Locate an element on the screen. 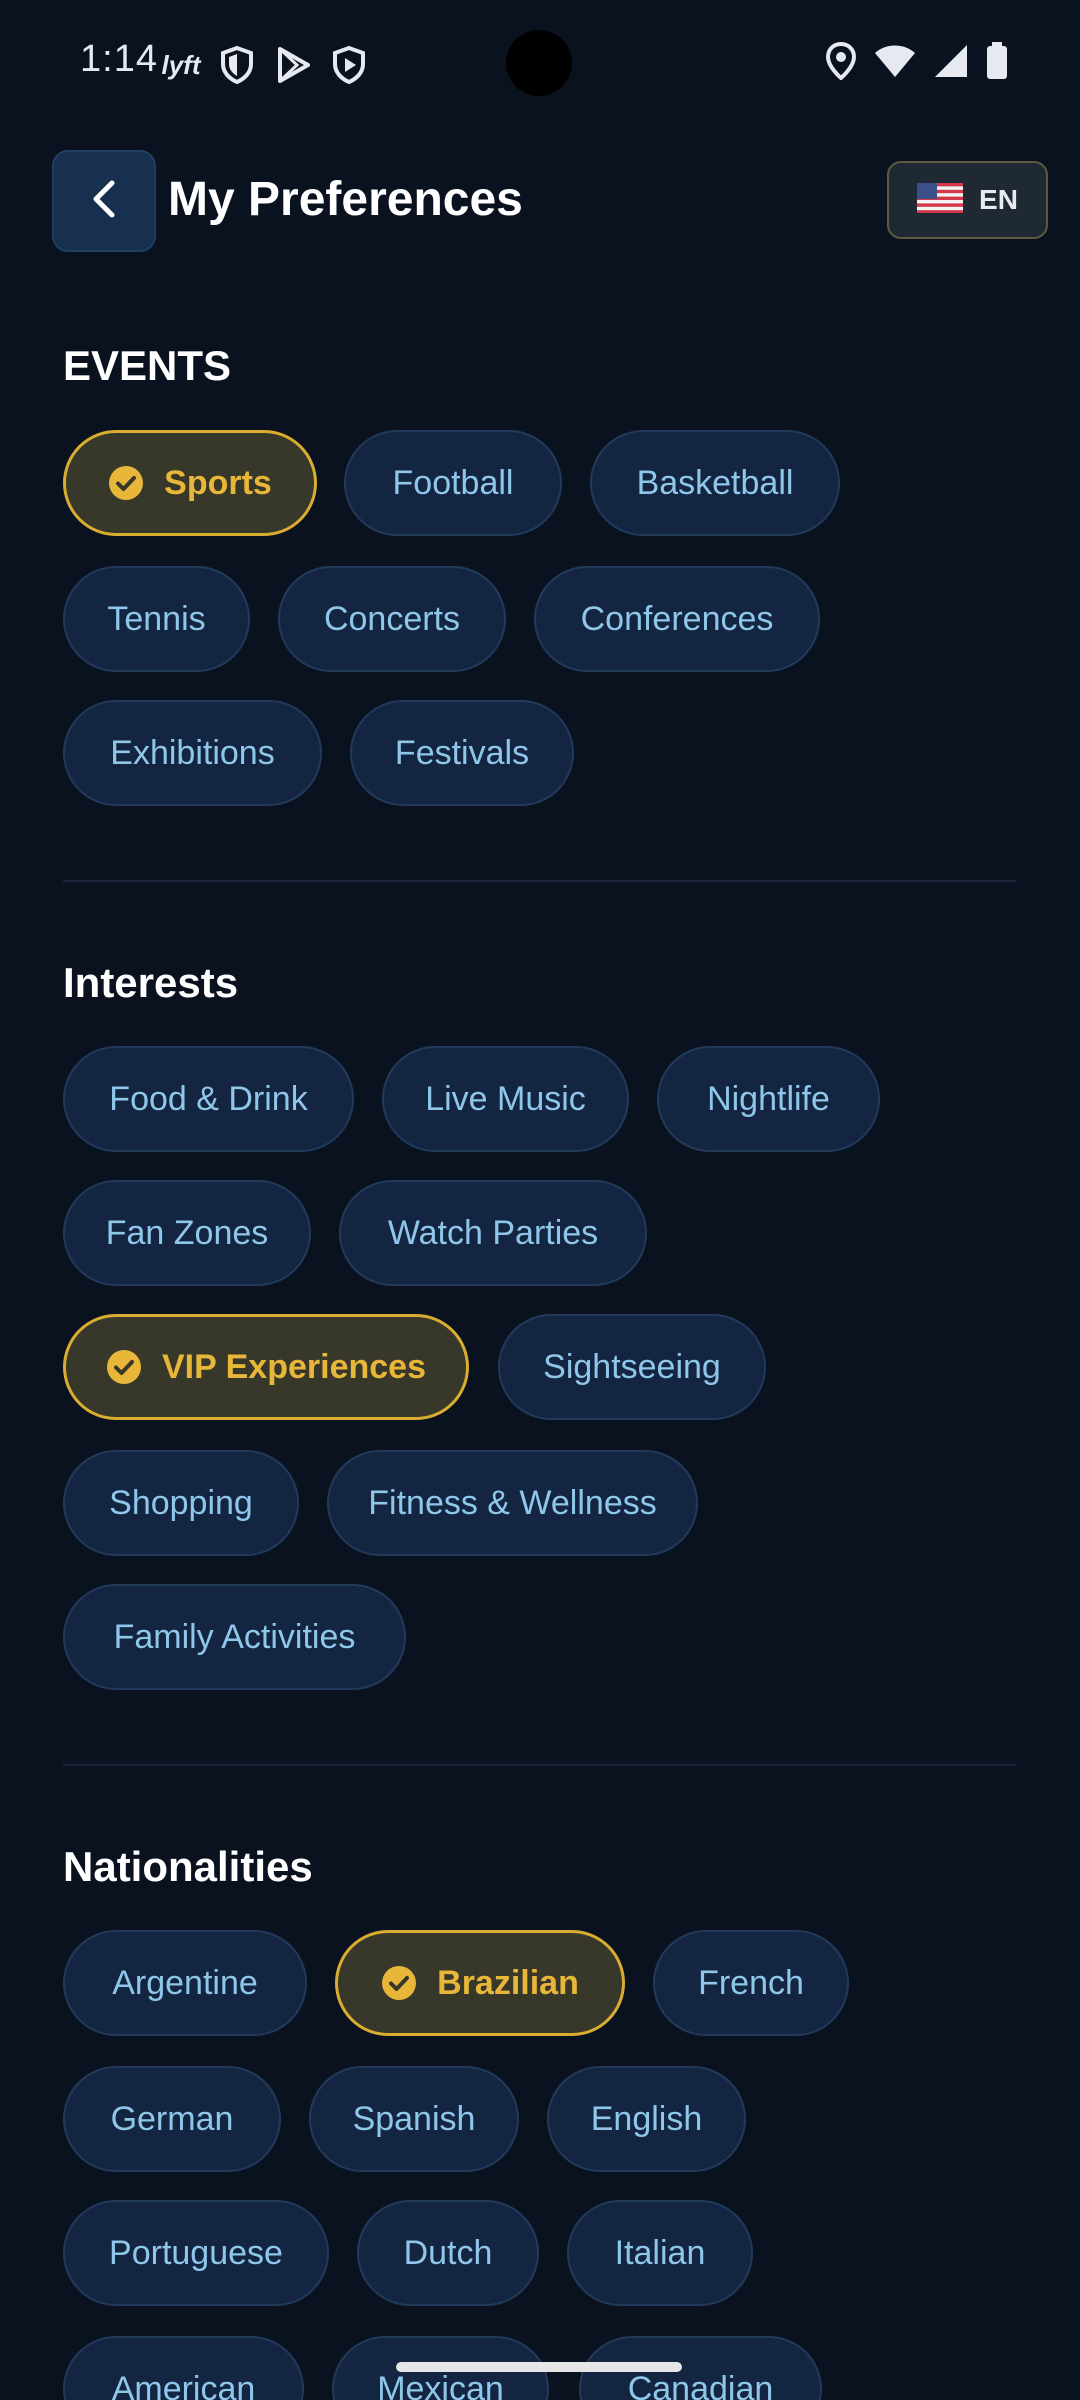 The width and height of the screenshot is (1080, 2400). chip-label: Argentine is located at coordinates (185, 1982).